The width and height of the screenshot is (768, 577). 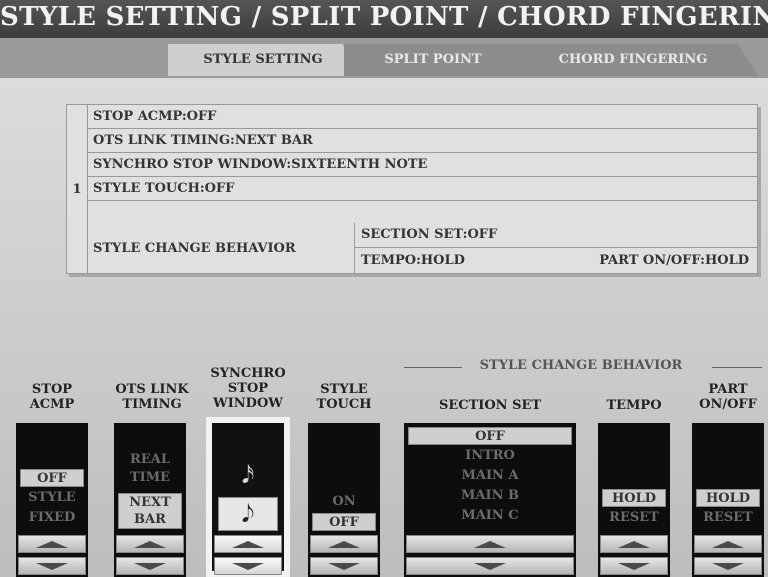 What do you see at coordinates (150, 460) in the screenshot?
I see `ots-option-real: REAL` at bounding box center [150, 460].